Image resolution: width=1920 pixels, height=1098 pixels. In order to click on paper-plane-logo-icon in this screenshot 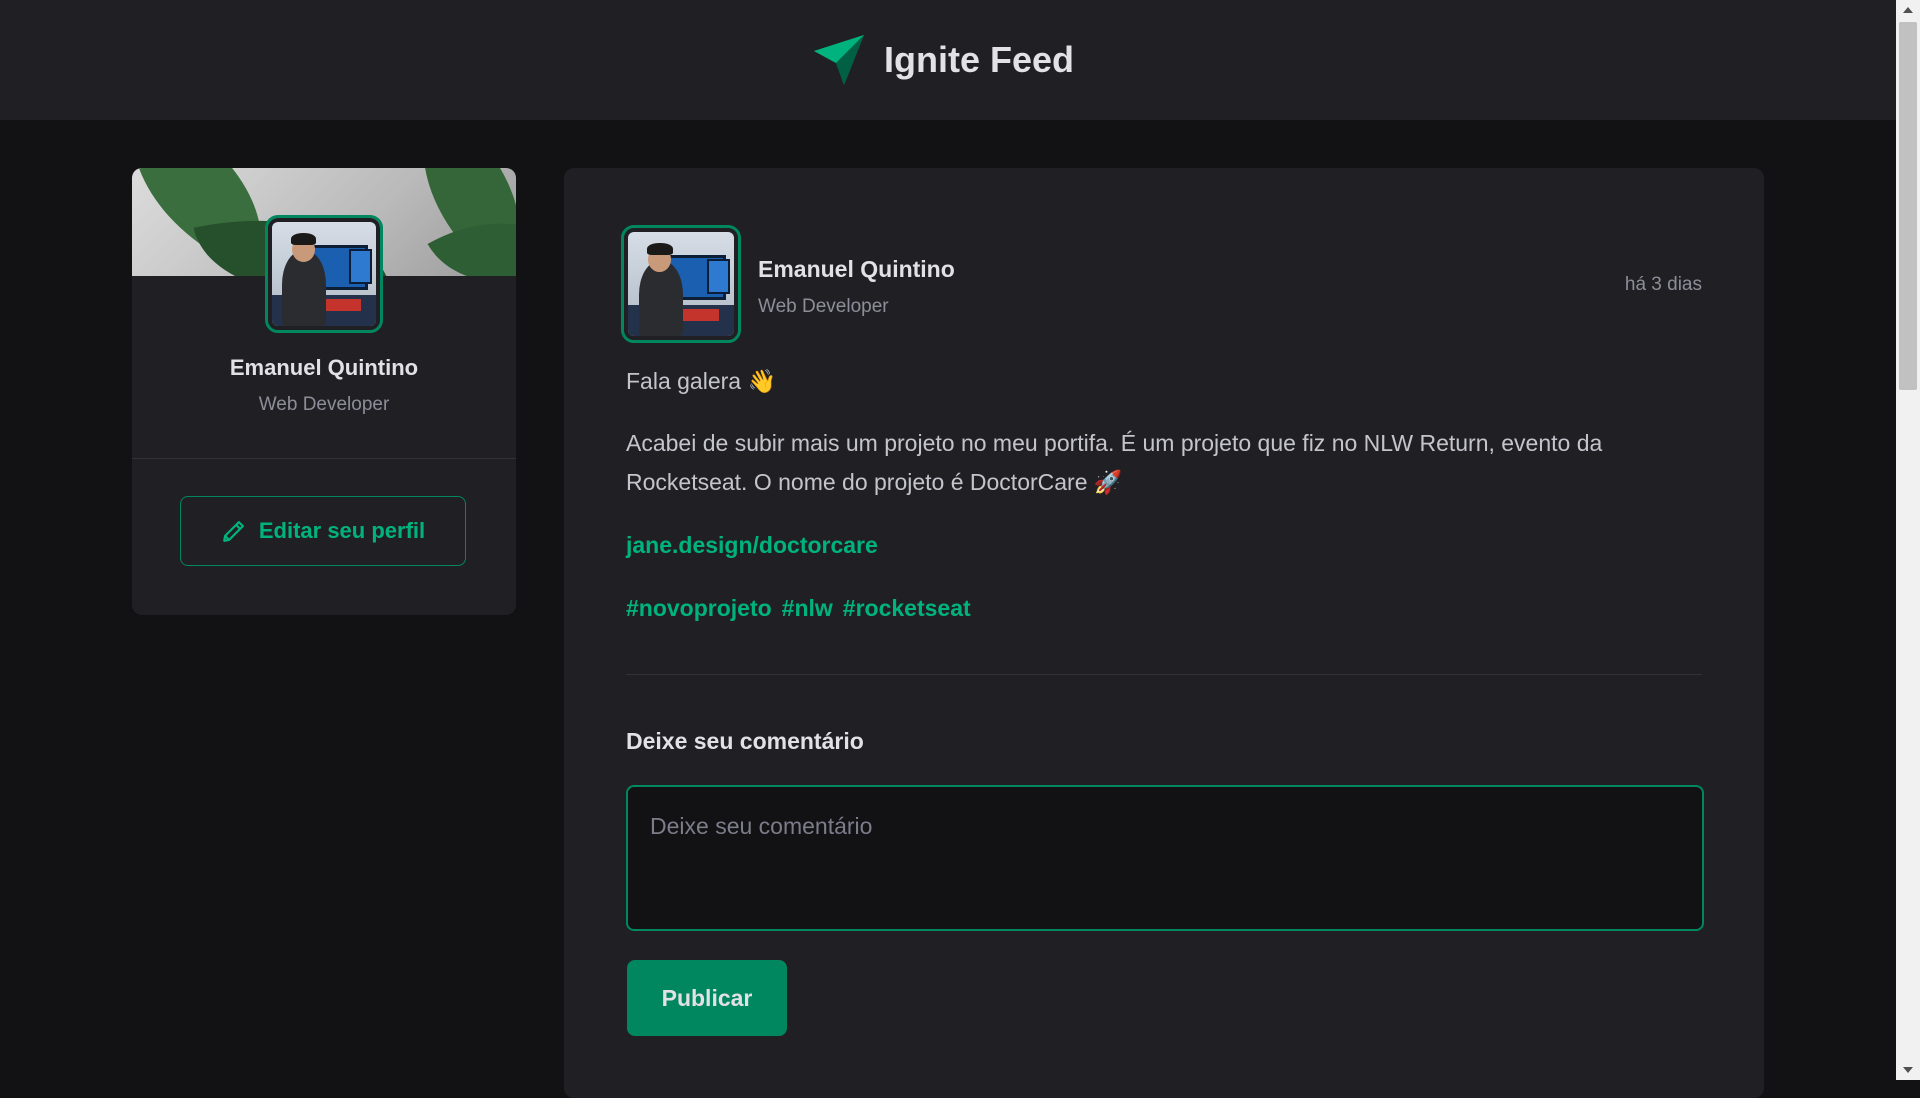, I will do `click(838, 60)`.